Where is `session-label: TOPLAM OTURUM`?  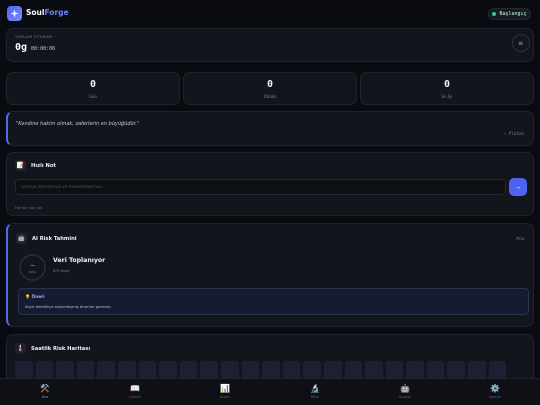 session-label: TOPLAM OTURUM is located at coordinates (34, 37).